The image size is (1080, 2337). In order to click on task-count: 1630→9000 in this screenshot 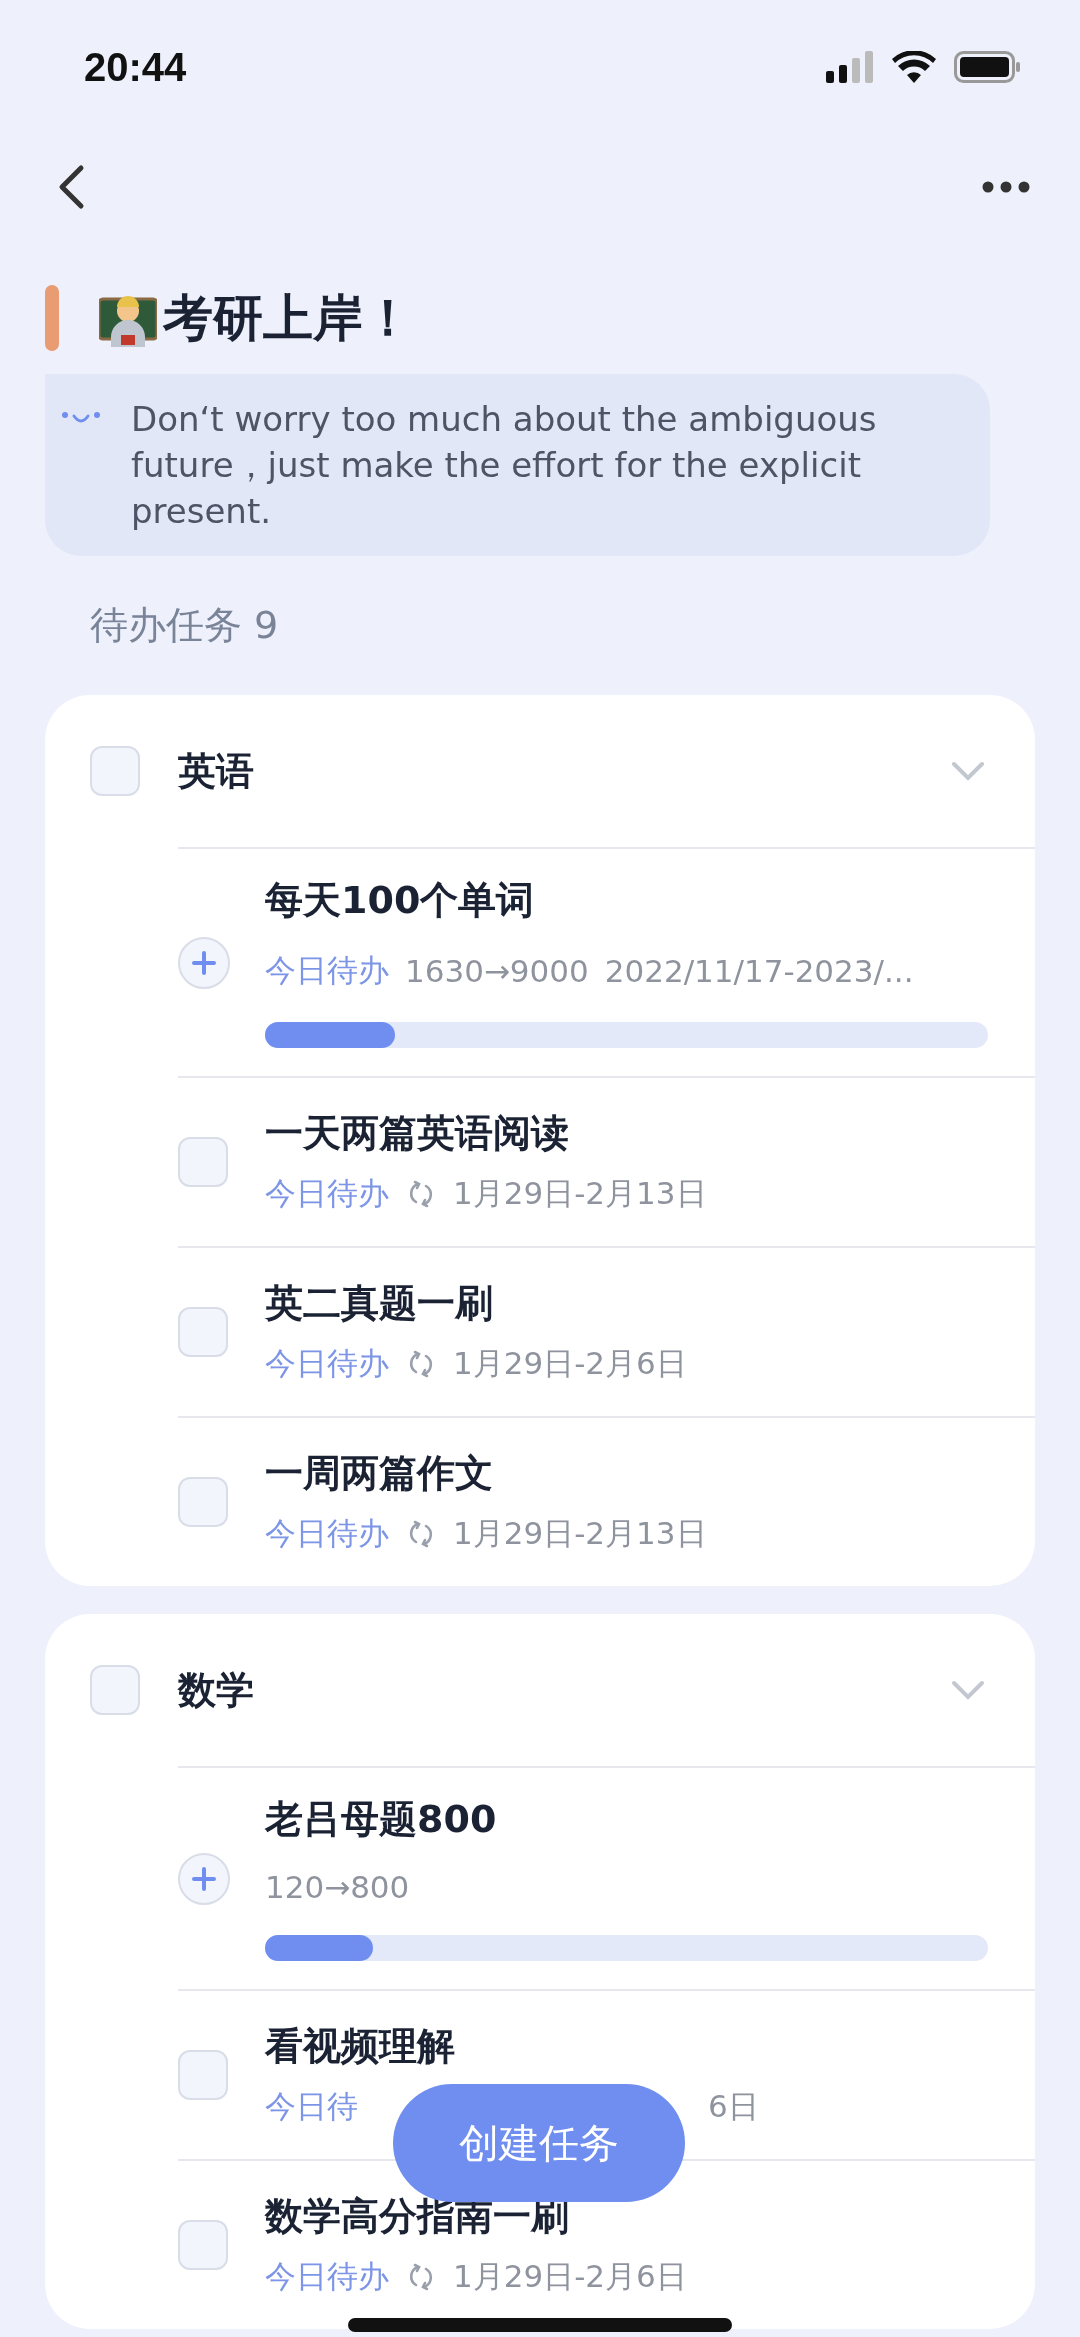, I will do `click(497, 971)`.